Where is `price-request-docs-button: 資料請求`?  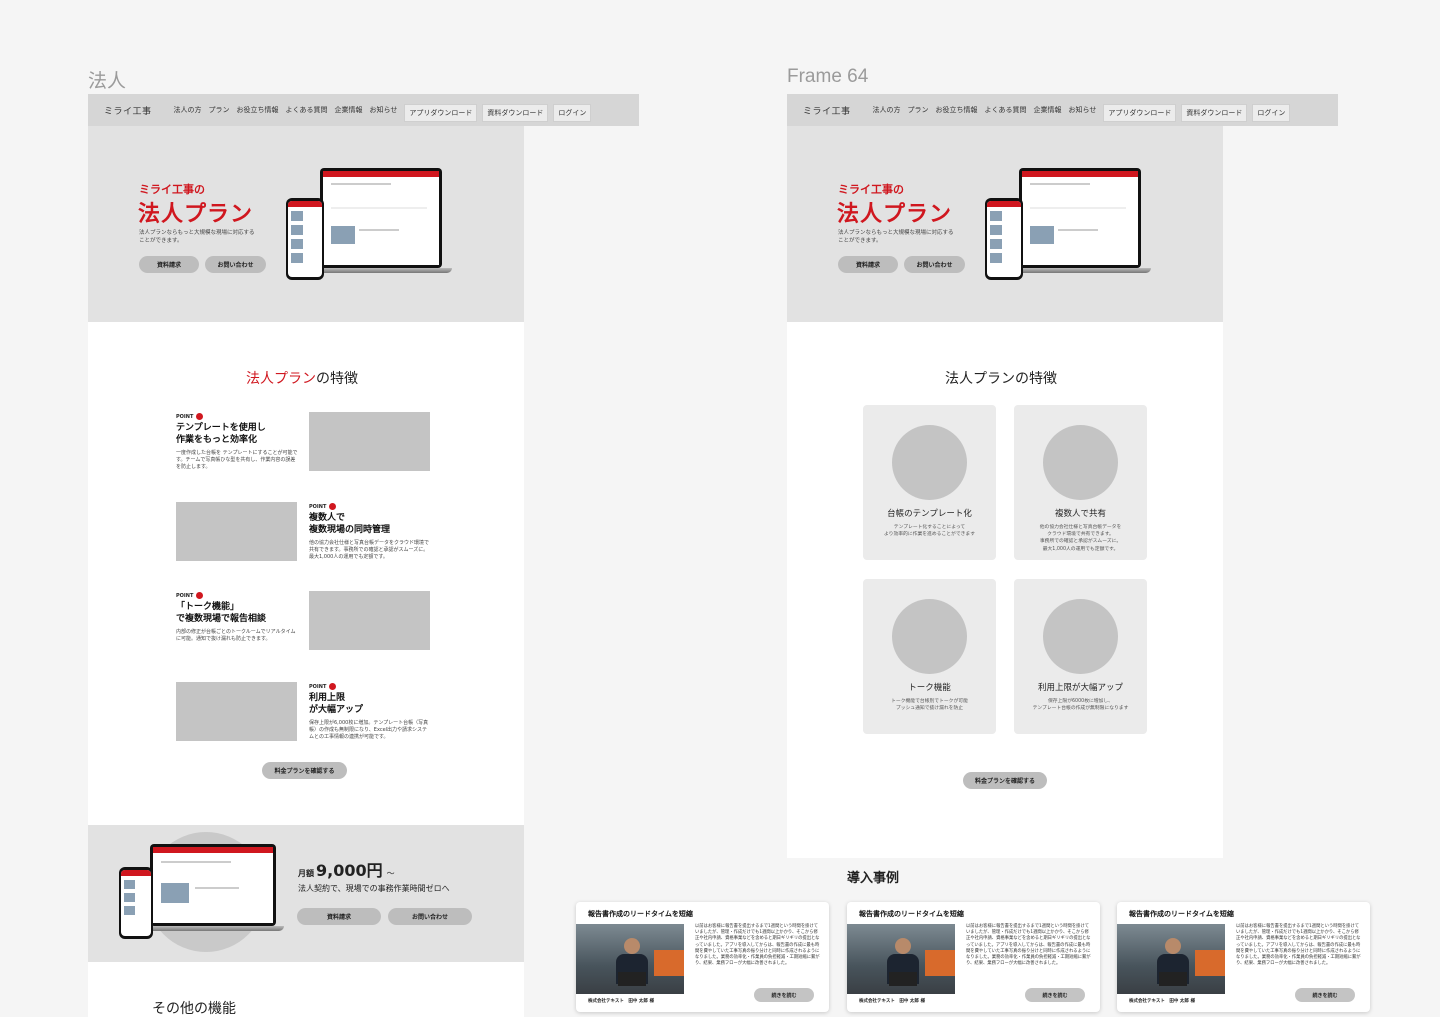 price-request-docs-button: 資料請求 is located at coordinates (339, 916).